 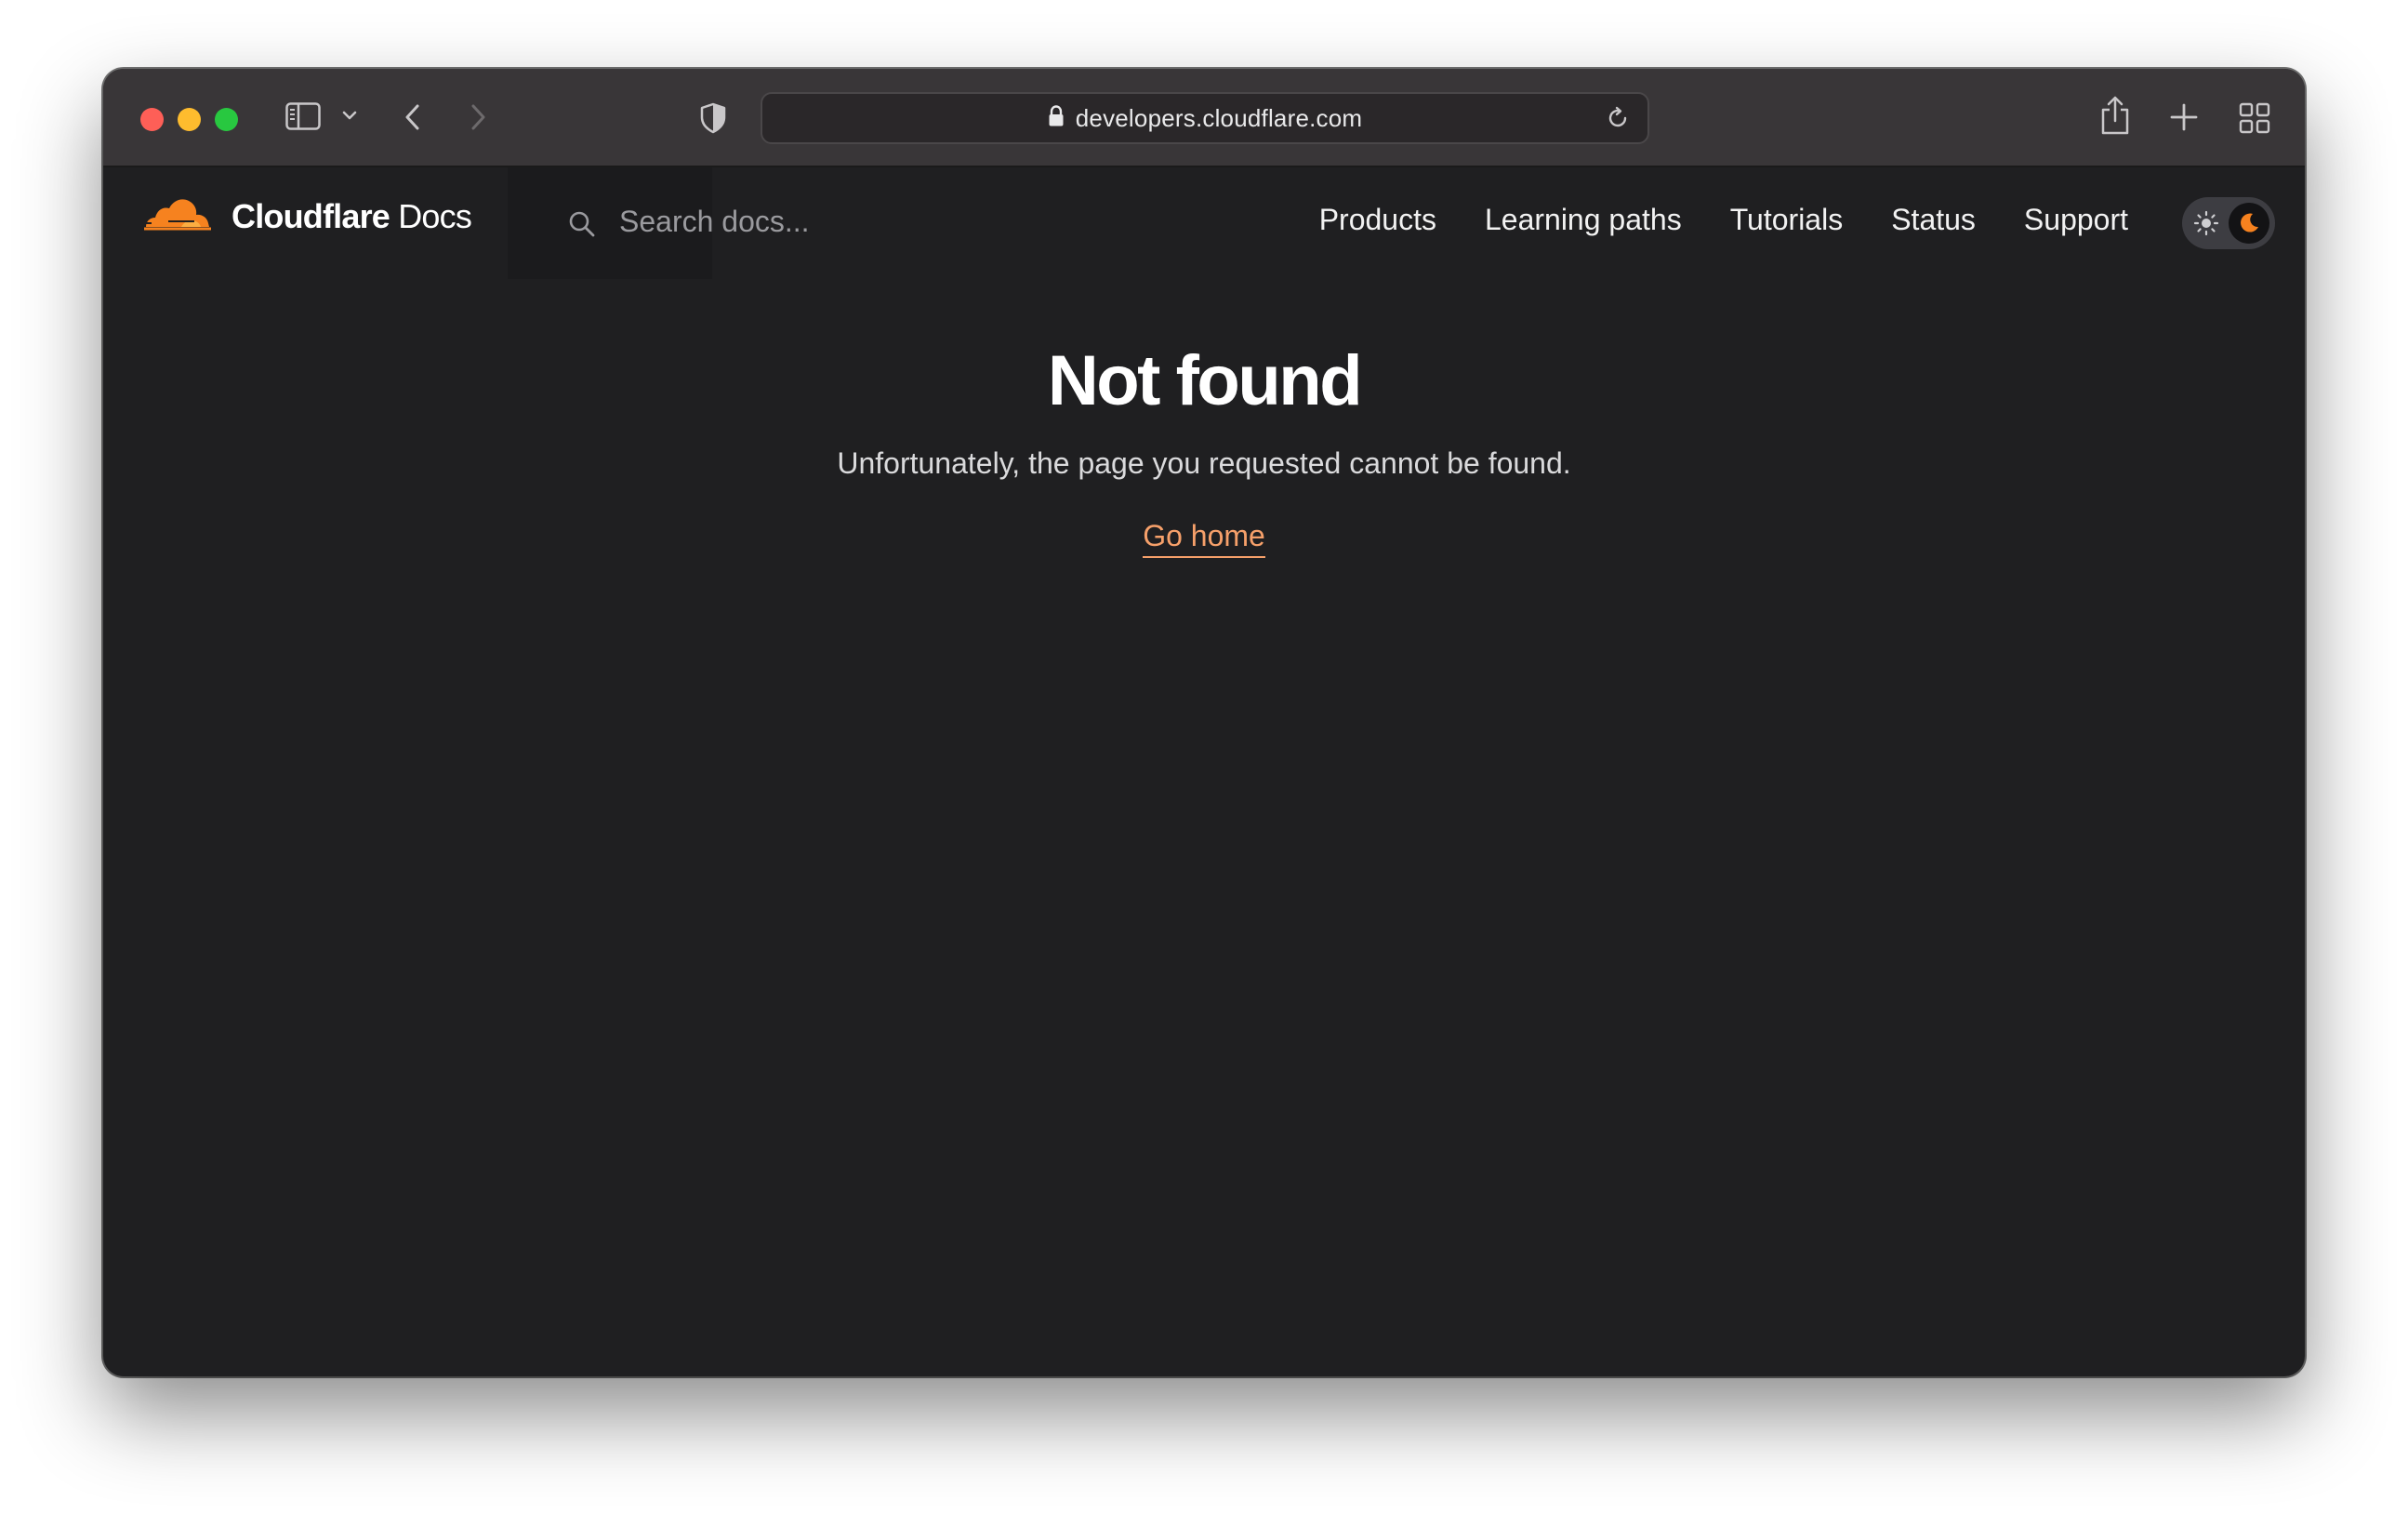 I want to click on go-home-link: Go home, so click(x=1204, y=538).